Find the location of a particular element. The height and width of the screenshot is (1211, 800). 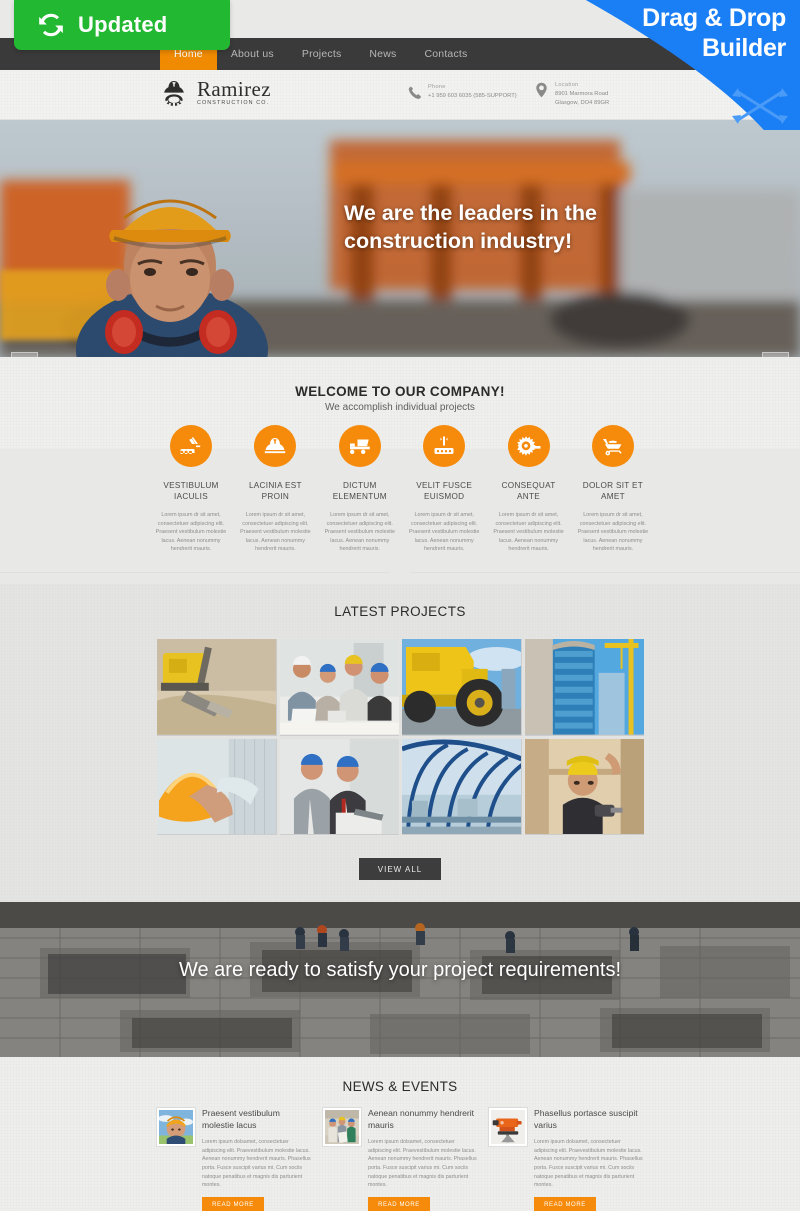

news-heading: Phasellus portasce suscipit varius is located at coordinates (588, 1119).